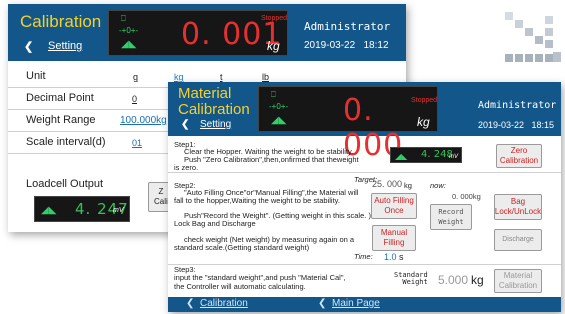 This screenshot has height=314, width=565. What do you see at coordinates (453, 157) in the screenshot?
I see `step1-mini-unit: mV` at bounding box center [453, 157].